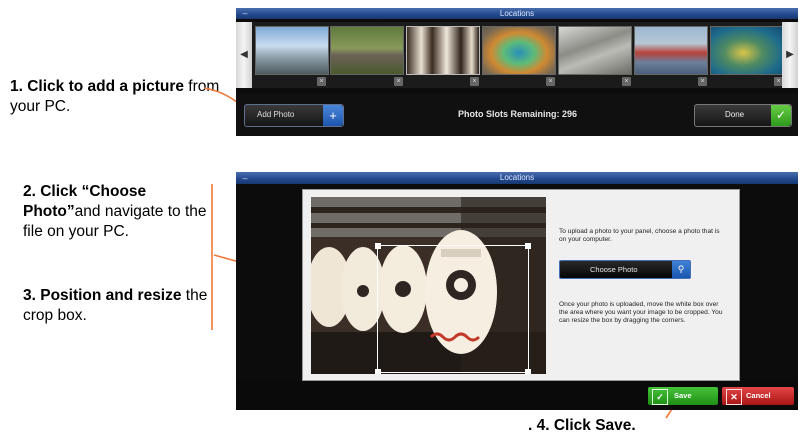 This screenshot has width=802, height=439. What do you see at coordinates (519, 50) in the screenshot?
I see `thumbnail-hot-spring` at bounding box center [519, 50].